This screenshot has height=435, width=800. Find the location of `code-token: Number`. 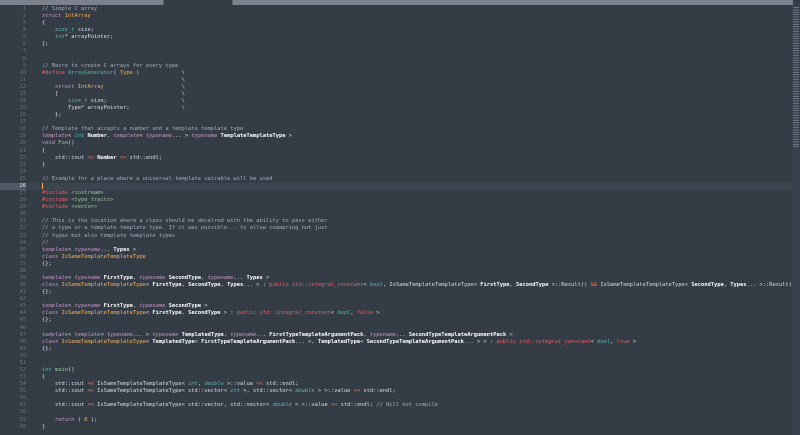

code-token: Number is located at coordinates (107, 157).